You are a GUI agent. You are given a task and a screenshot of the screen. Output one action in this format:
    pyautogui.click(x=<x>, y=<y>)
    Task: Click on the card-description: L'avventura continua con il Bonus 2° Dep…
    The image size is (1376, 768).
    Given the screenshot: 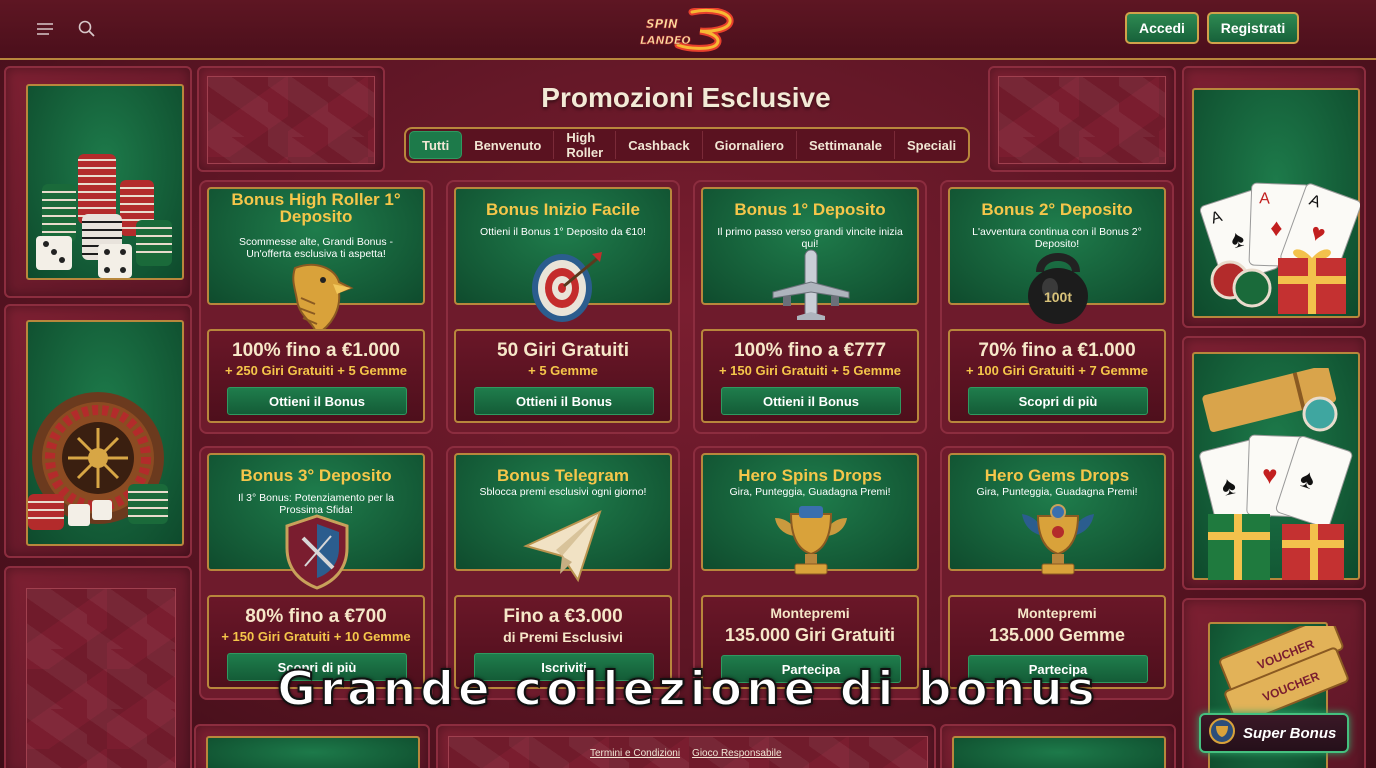 What is the action you would take?
    pyautogui.click(x=1057, y=238)
    